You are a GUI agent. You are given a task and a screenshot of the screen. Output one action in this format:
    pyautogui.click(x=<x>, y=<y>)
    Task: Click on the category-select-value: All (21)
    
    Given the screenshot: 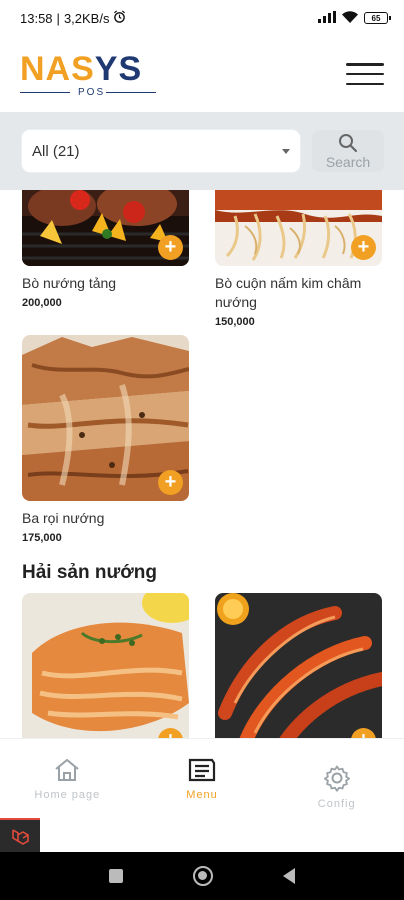 What is the action you would take?
    pyautogui.click(x=56, y=151)
    